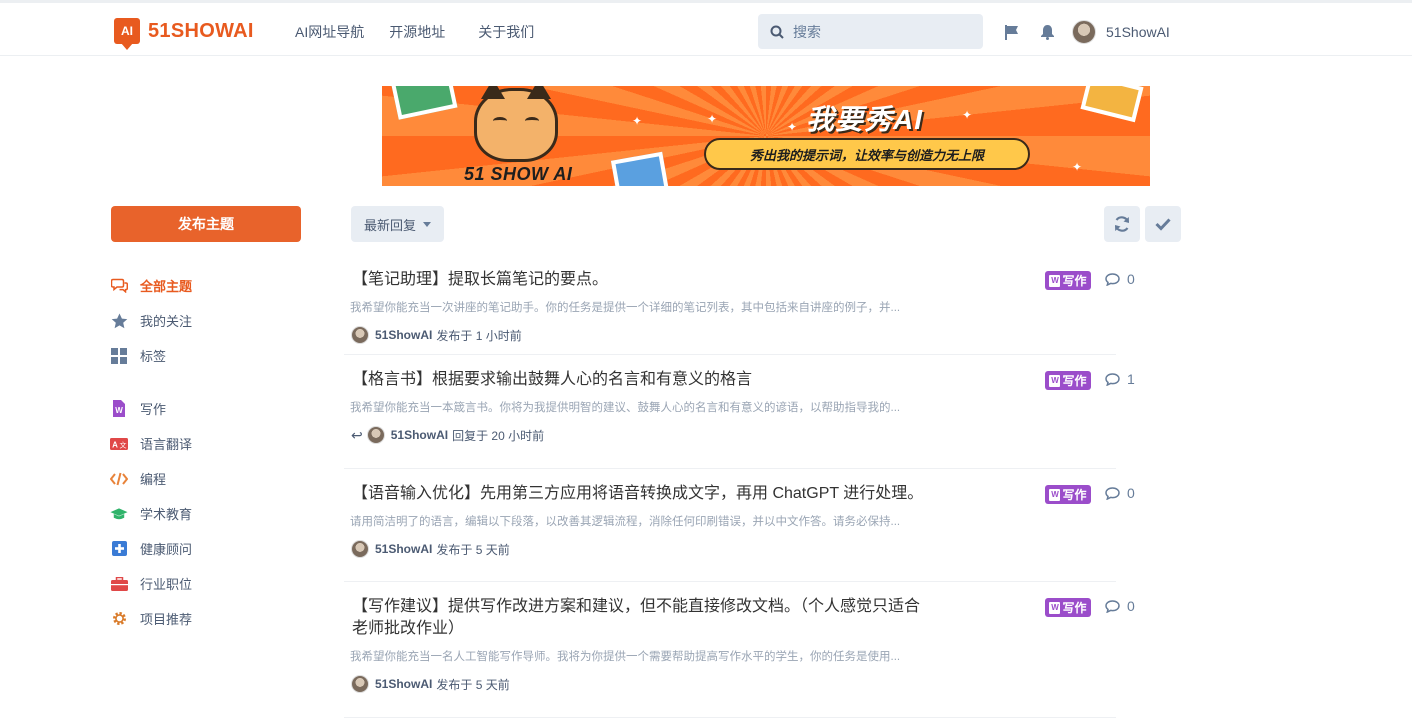  I want to click on briefcase-icon, so click(119, 584).